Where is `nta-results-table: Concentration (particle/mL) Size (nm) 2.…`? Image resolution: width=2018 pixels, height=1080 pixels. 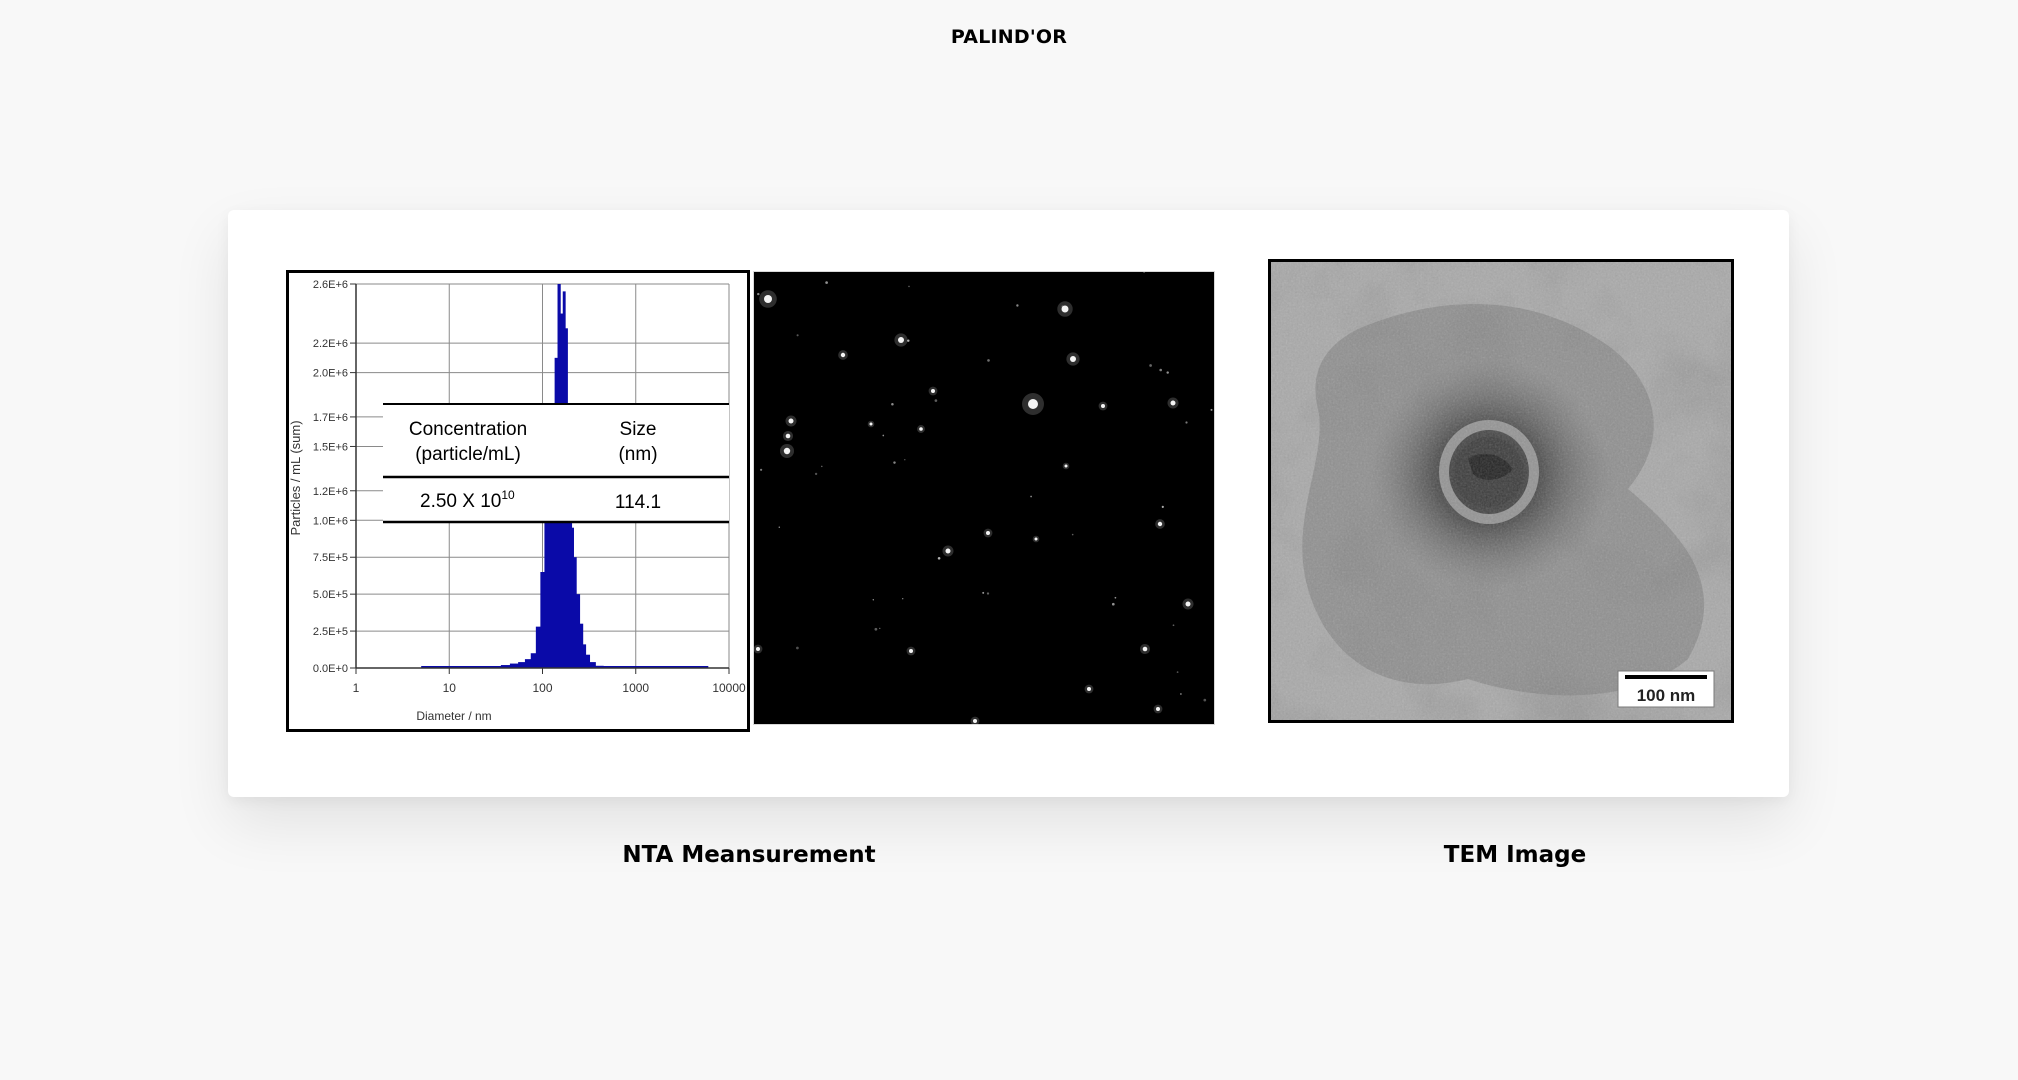 nta-results-table: Concentration (particle/mL) Size (nm) 2.… is located at coordinates (556, 463).